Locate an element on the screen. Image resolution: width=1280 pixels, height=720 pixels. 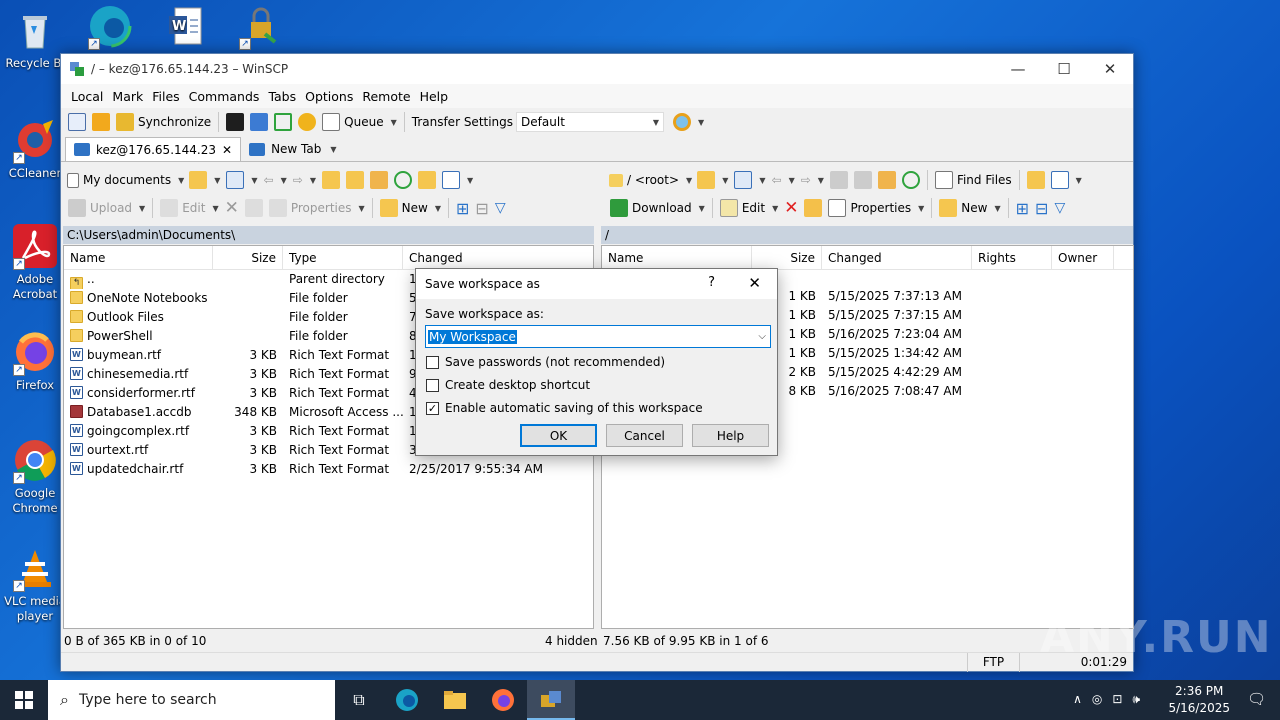
right-forward-button: ⇨ ▼ is located at coordinates (812, 180).